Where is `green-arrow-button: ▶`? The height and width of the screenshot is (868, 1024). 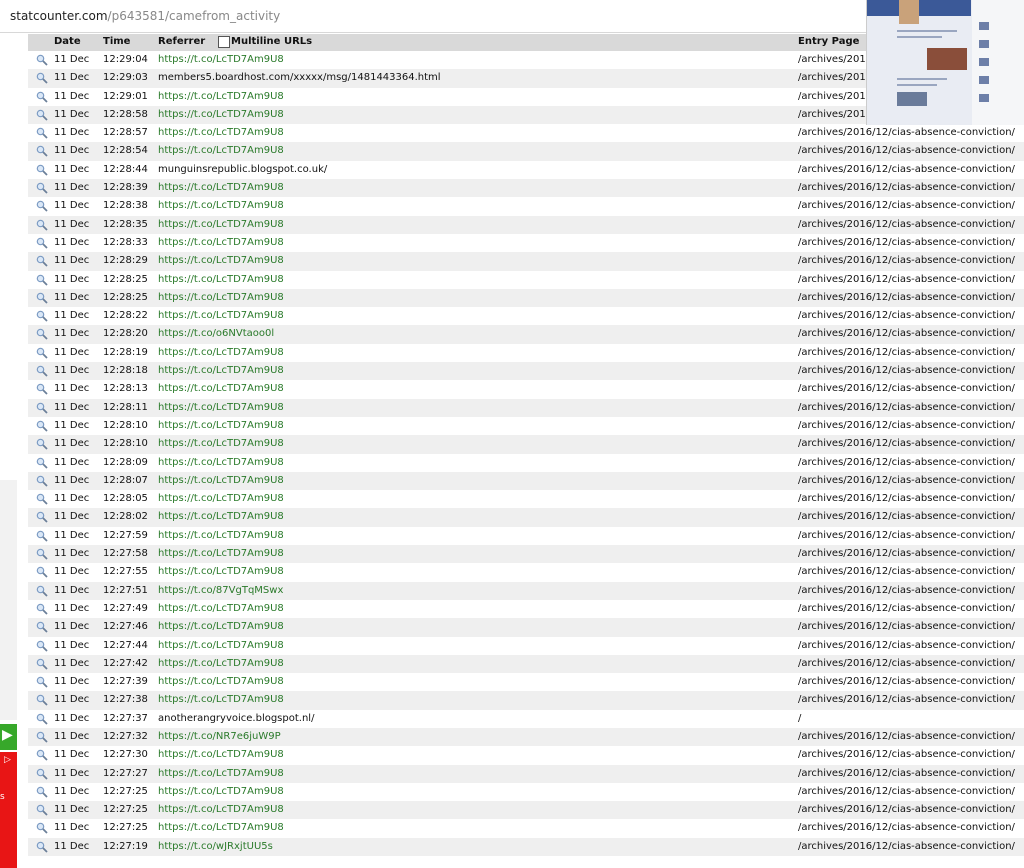
green-arrow-button: ▶ is located at coordinates (8, 737).